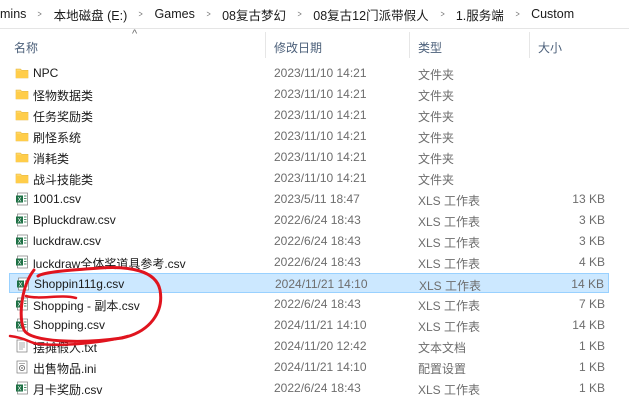  I want to click on breadcrumb-item: 08复古12门派带假人, so click(370, 14).